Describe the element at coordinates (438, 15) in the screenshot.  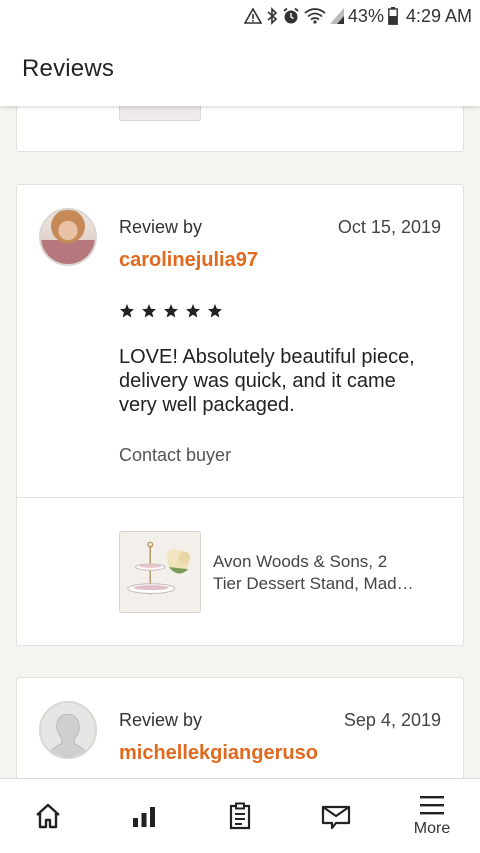
I see `status-time: 4:29 AM` at that location.